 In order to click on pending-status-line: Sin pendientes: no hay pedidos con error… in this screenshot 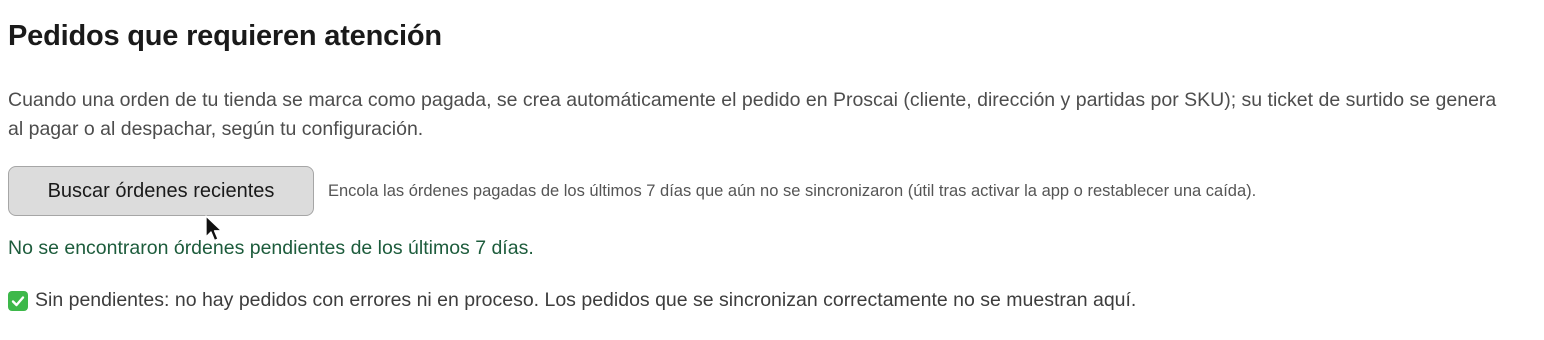, I will do `click(572, 300)`.